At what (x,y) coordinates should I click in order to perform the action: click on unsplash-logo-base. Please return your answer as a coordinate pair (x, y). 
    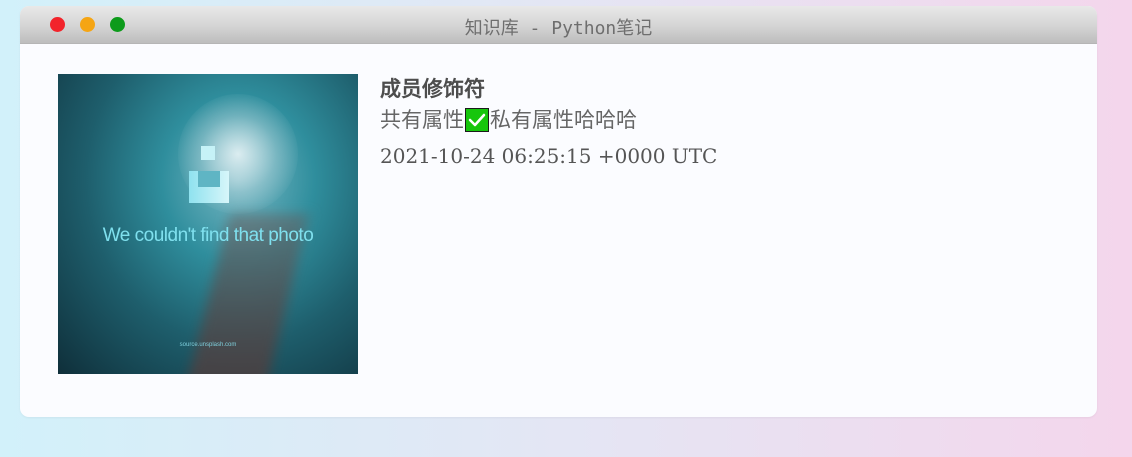
    Looking at the image, I should click on (209, 187).